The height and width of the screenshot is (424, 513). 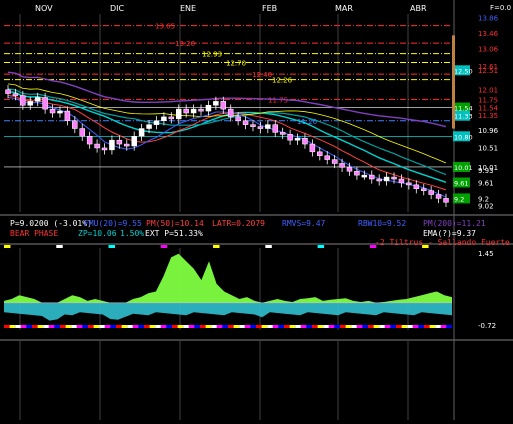 What do you see at coordinates (418, 8) in the screenshot?
I see `month-label: ABR` at bounding box center [418, 8].